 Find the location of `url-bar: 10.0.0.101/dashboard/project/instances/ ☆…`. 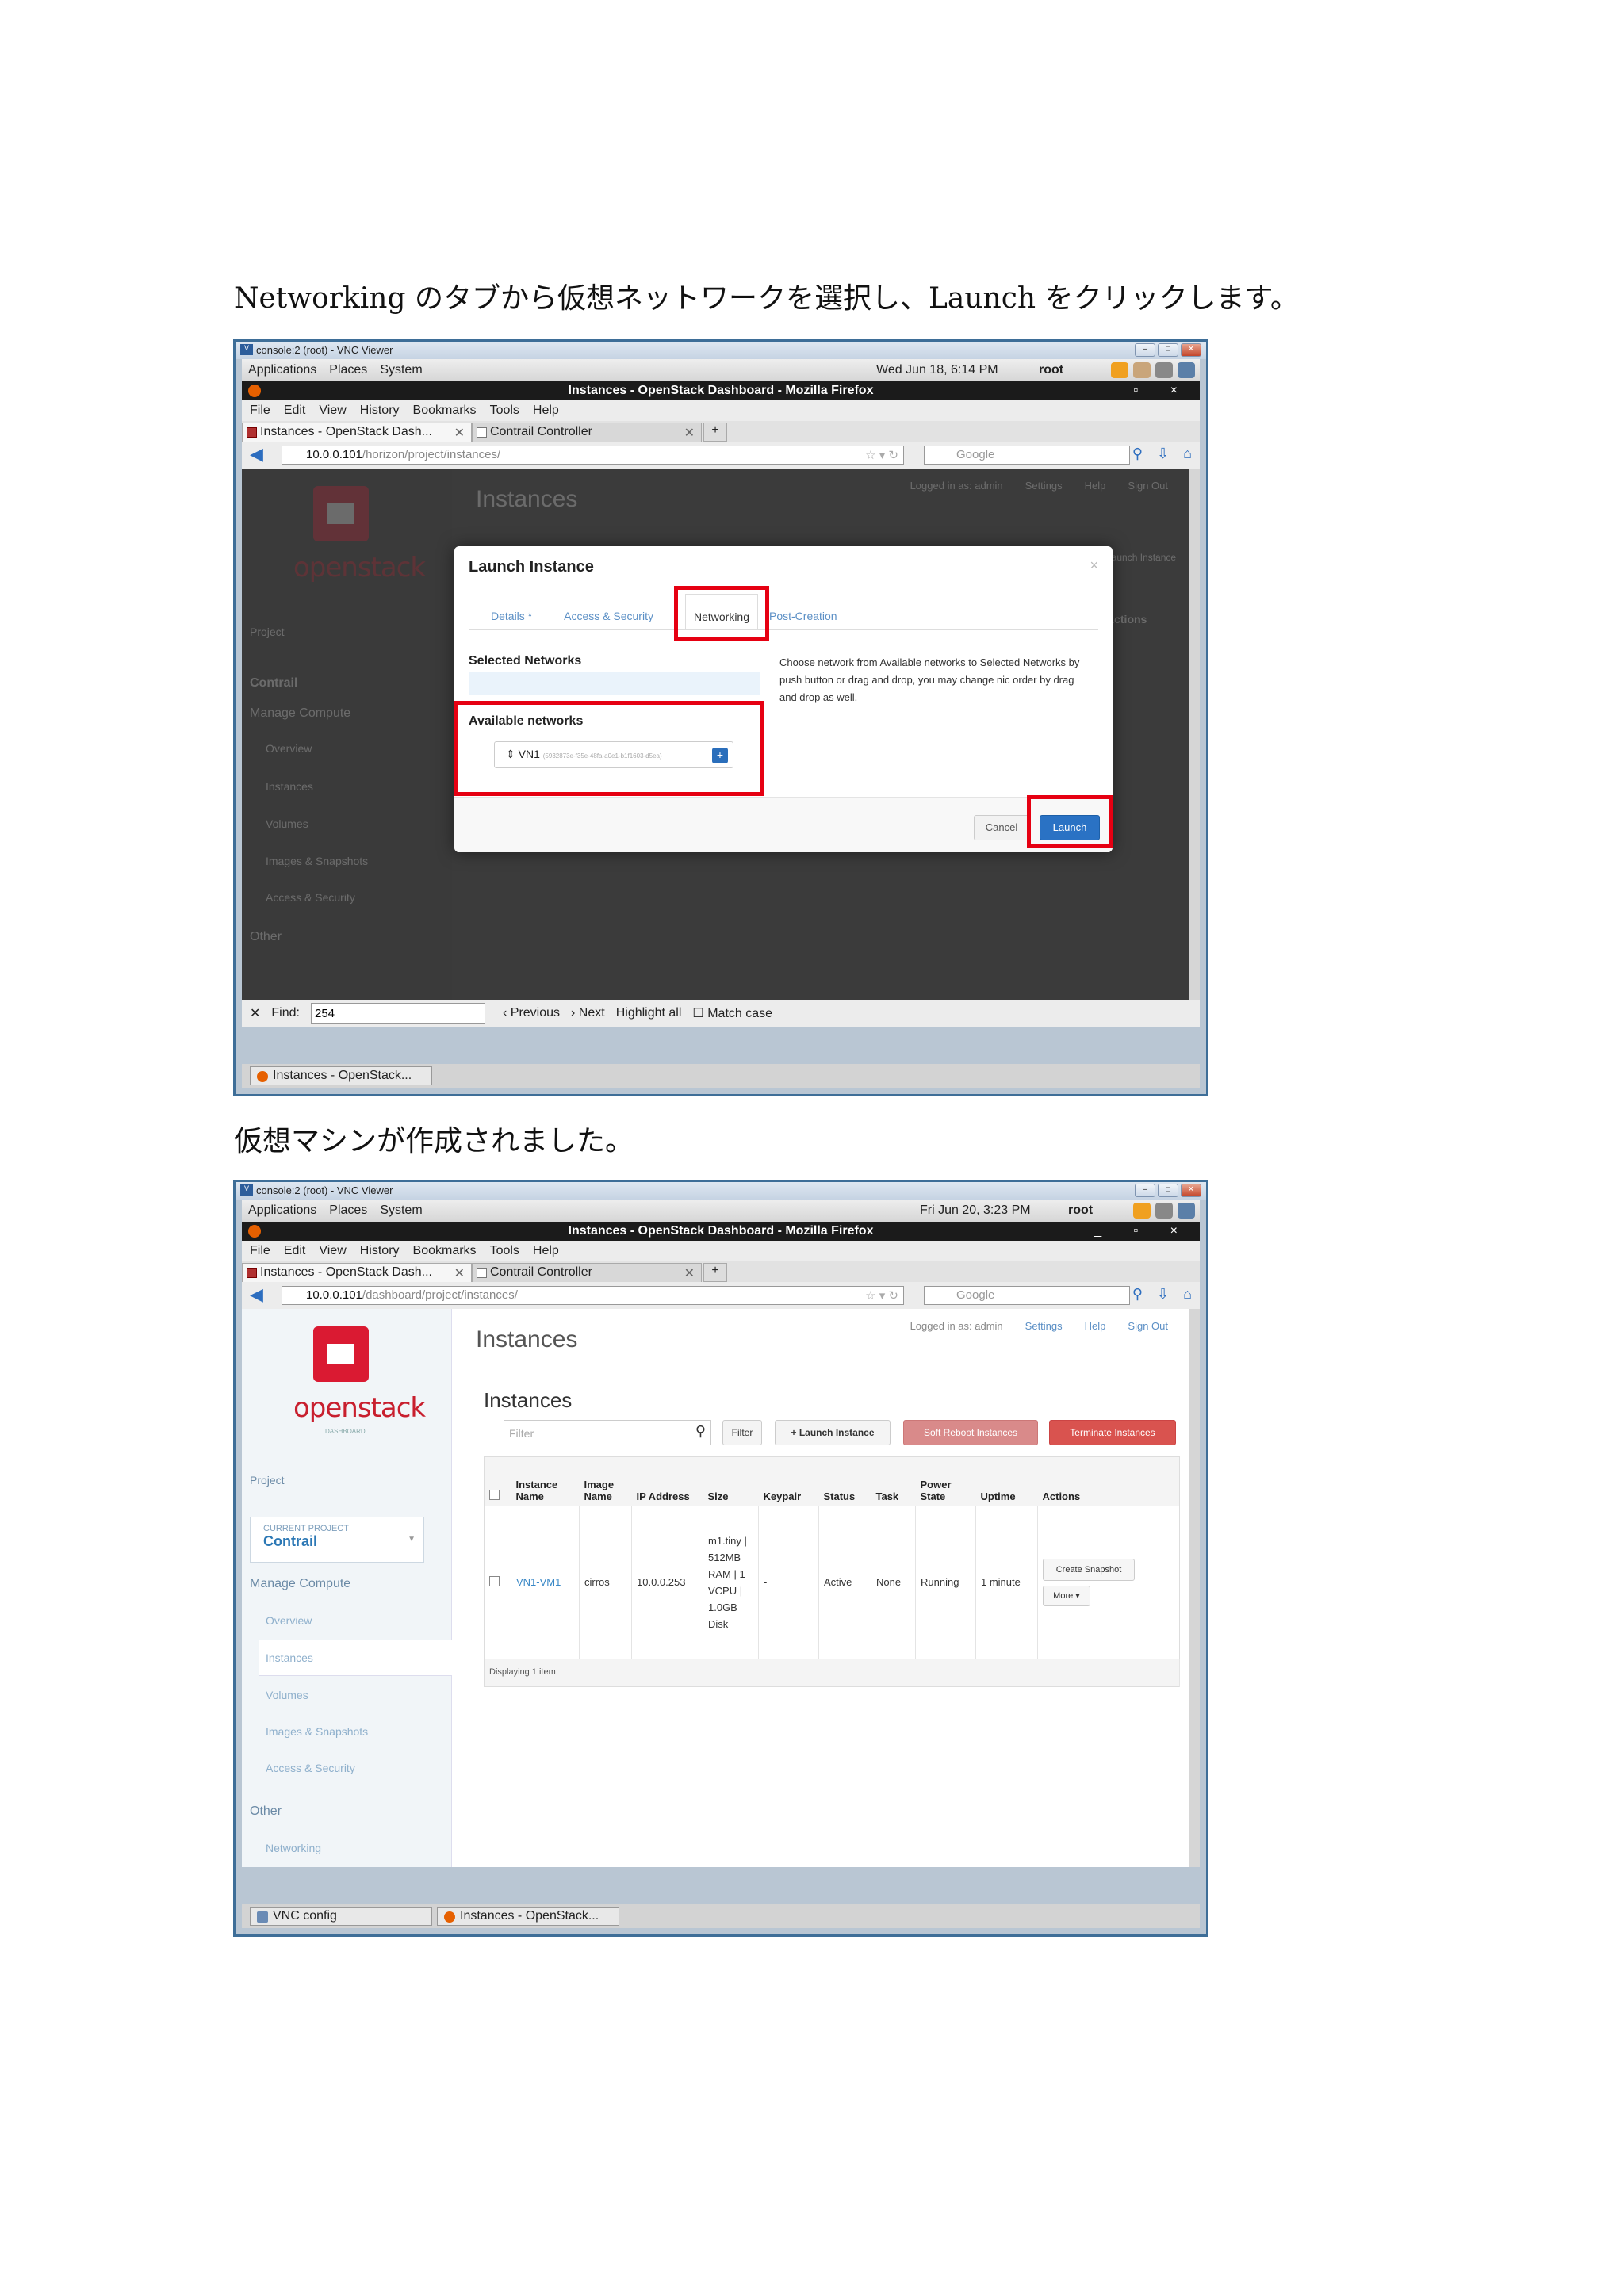

url-bar: 10.0.0.101/dashboard/project/instances/ ☆… is located at coordinates (593, 1295).